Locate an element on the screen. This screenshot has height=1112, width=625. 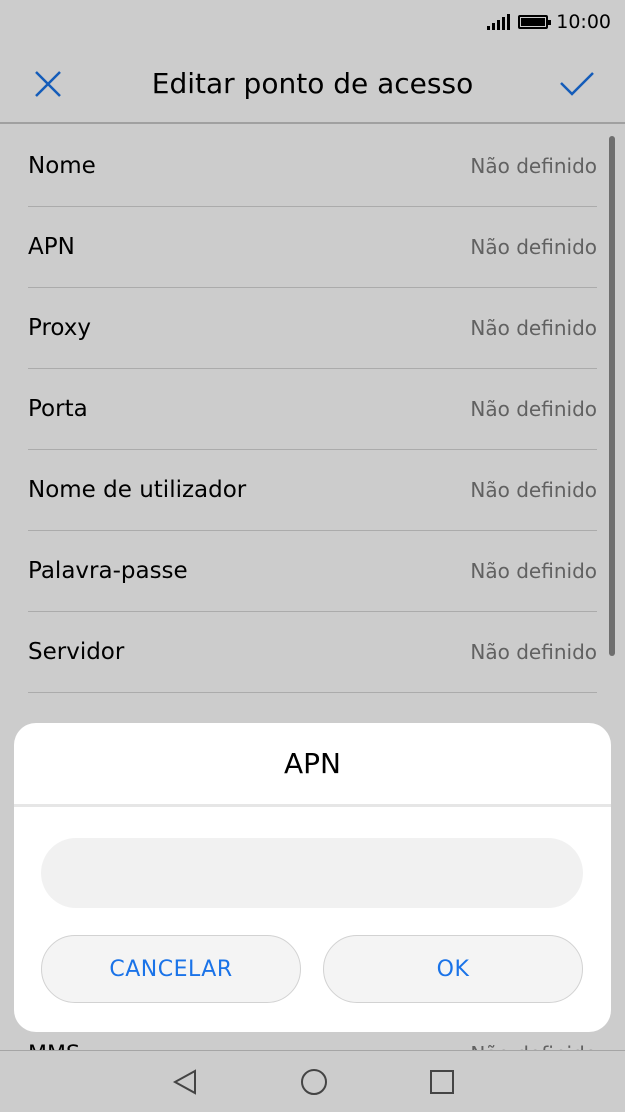
ok-button: OK is located at coordinates (453, 969).